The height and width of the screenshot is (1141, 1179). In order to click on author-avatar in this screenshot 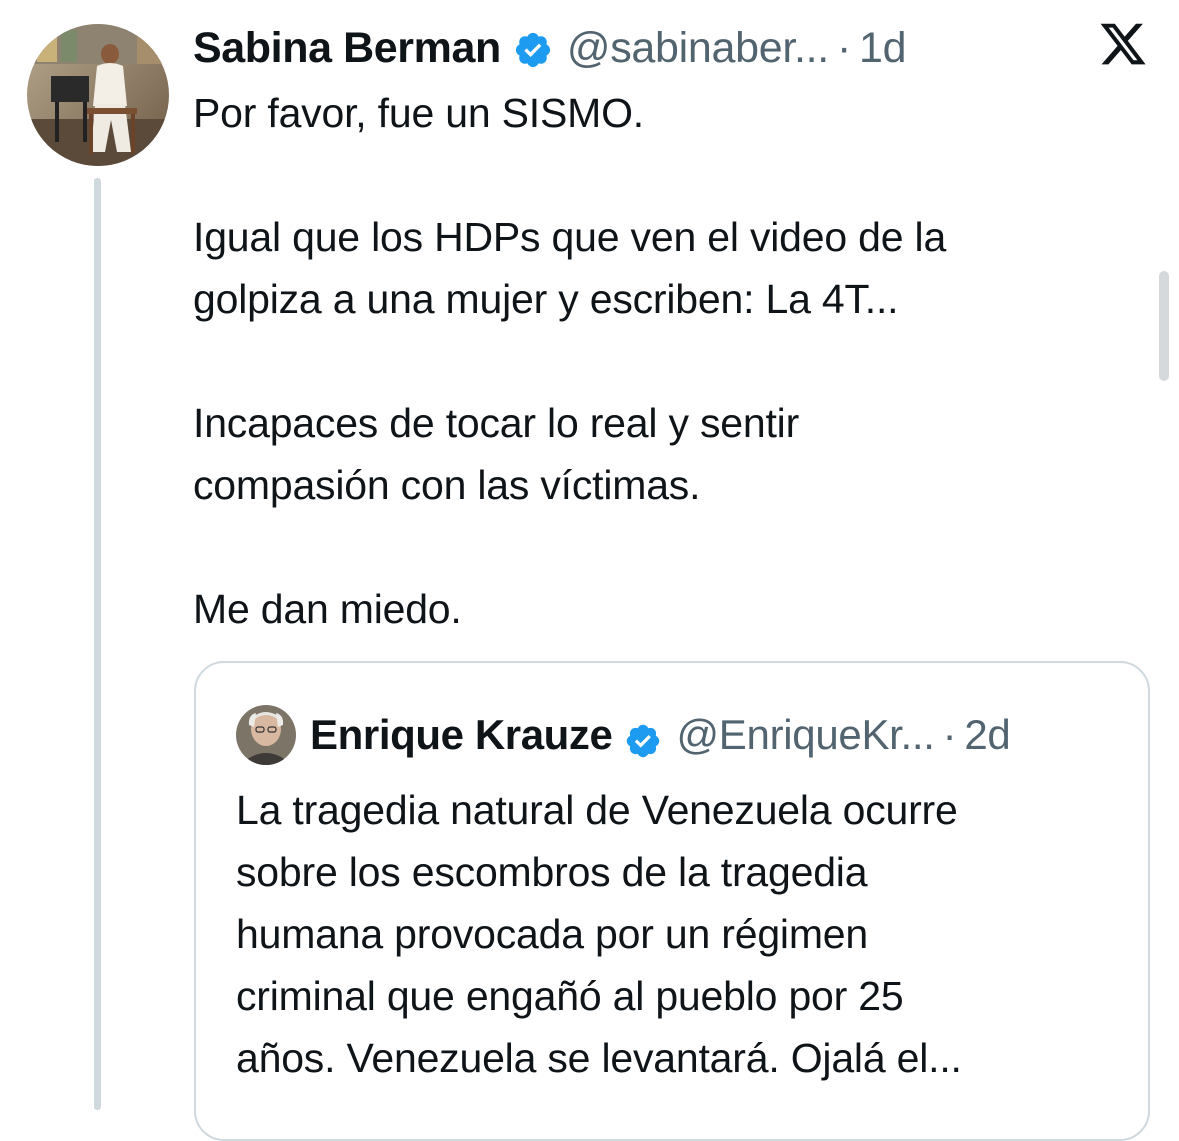, I will do `click(98, 95)`.